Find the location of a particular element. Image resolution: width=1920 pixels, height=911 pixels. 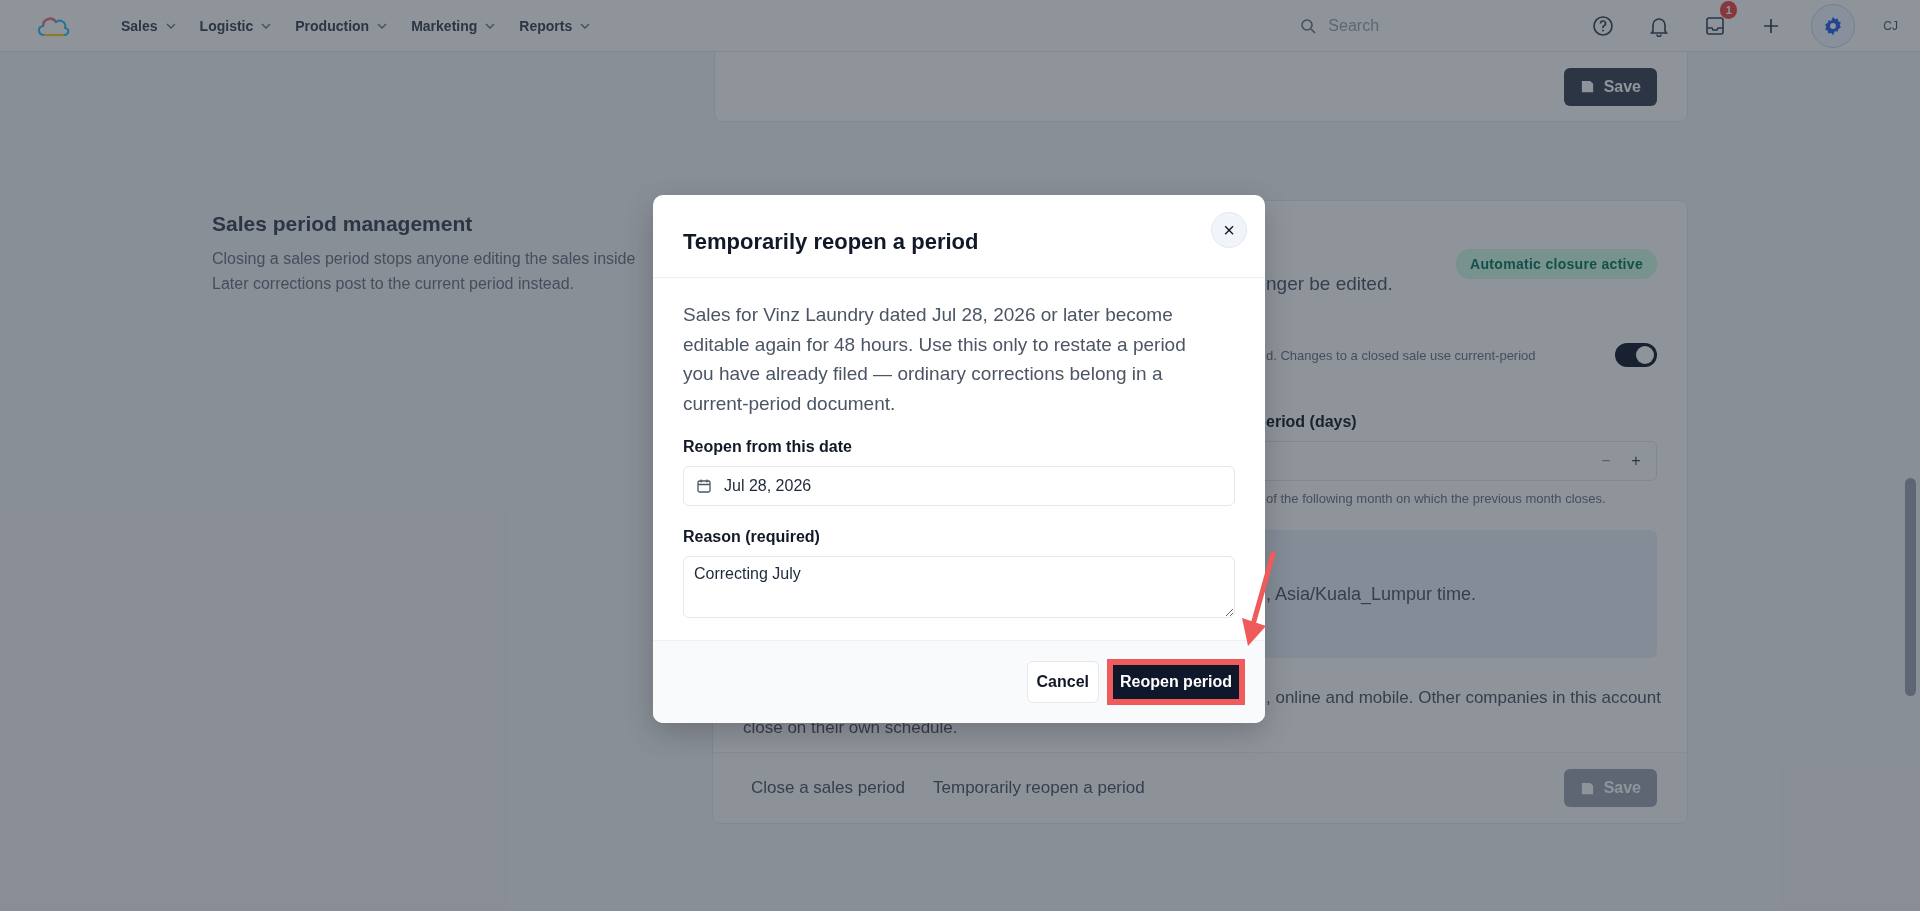

search-icon is located at coordinates (1308, 25).